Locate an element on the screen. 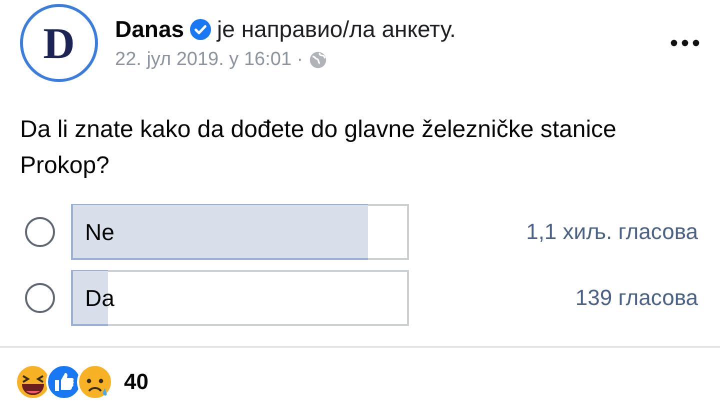 This screenshot has width=720, height=413. author-name: Danas is located at coordinates (149, 29).